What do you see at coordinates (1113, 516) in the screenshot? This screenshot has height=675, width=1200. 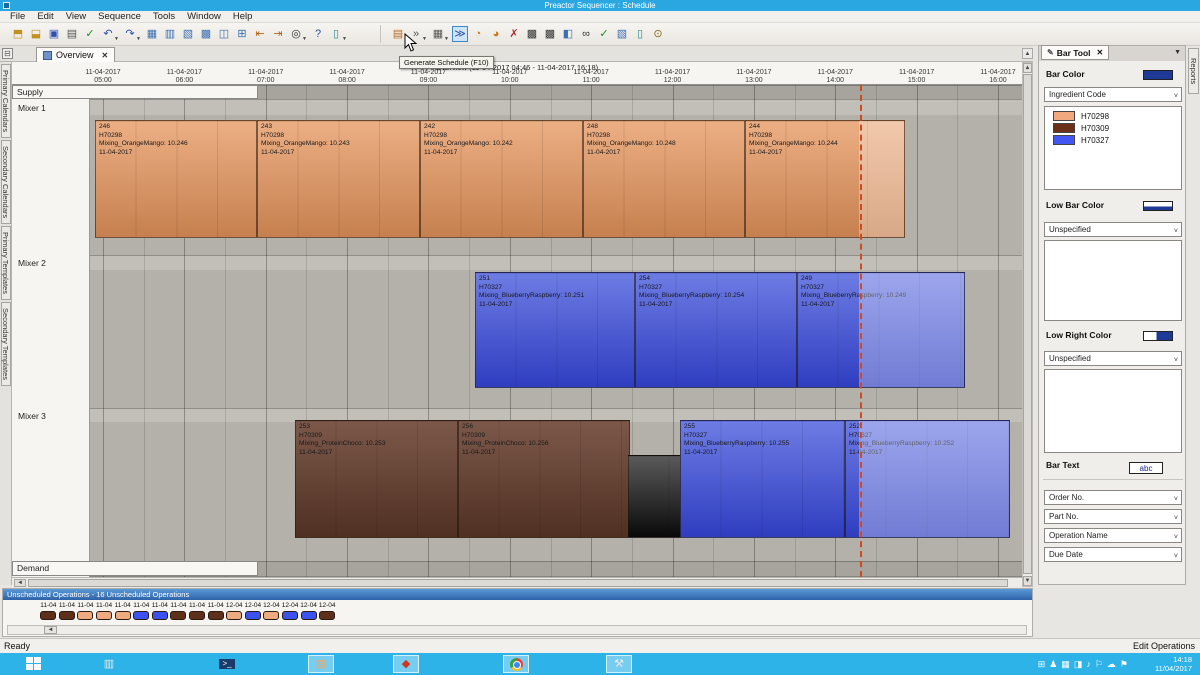 I see `bar-text-field-2: Part No. ˅` at bounding box center [1113, 516].